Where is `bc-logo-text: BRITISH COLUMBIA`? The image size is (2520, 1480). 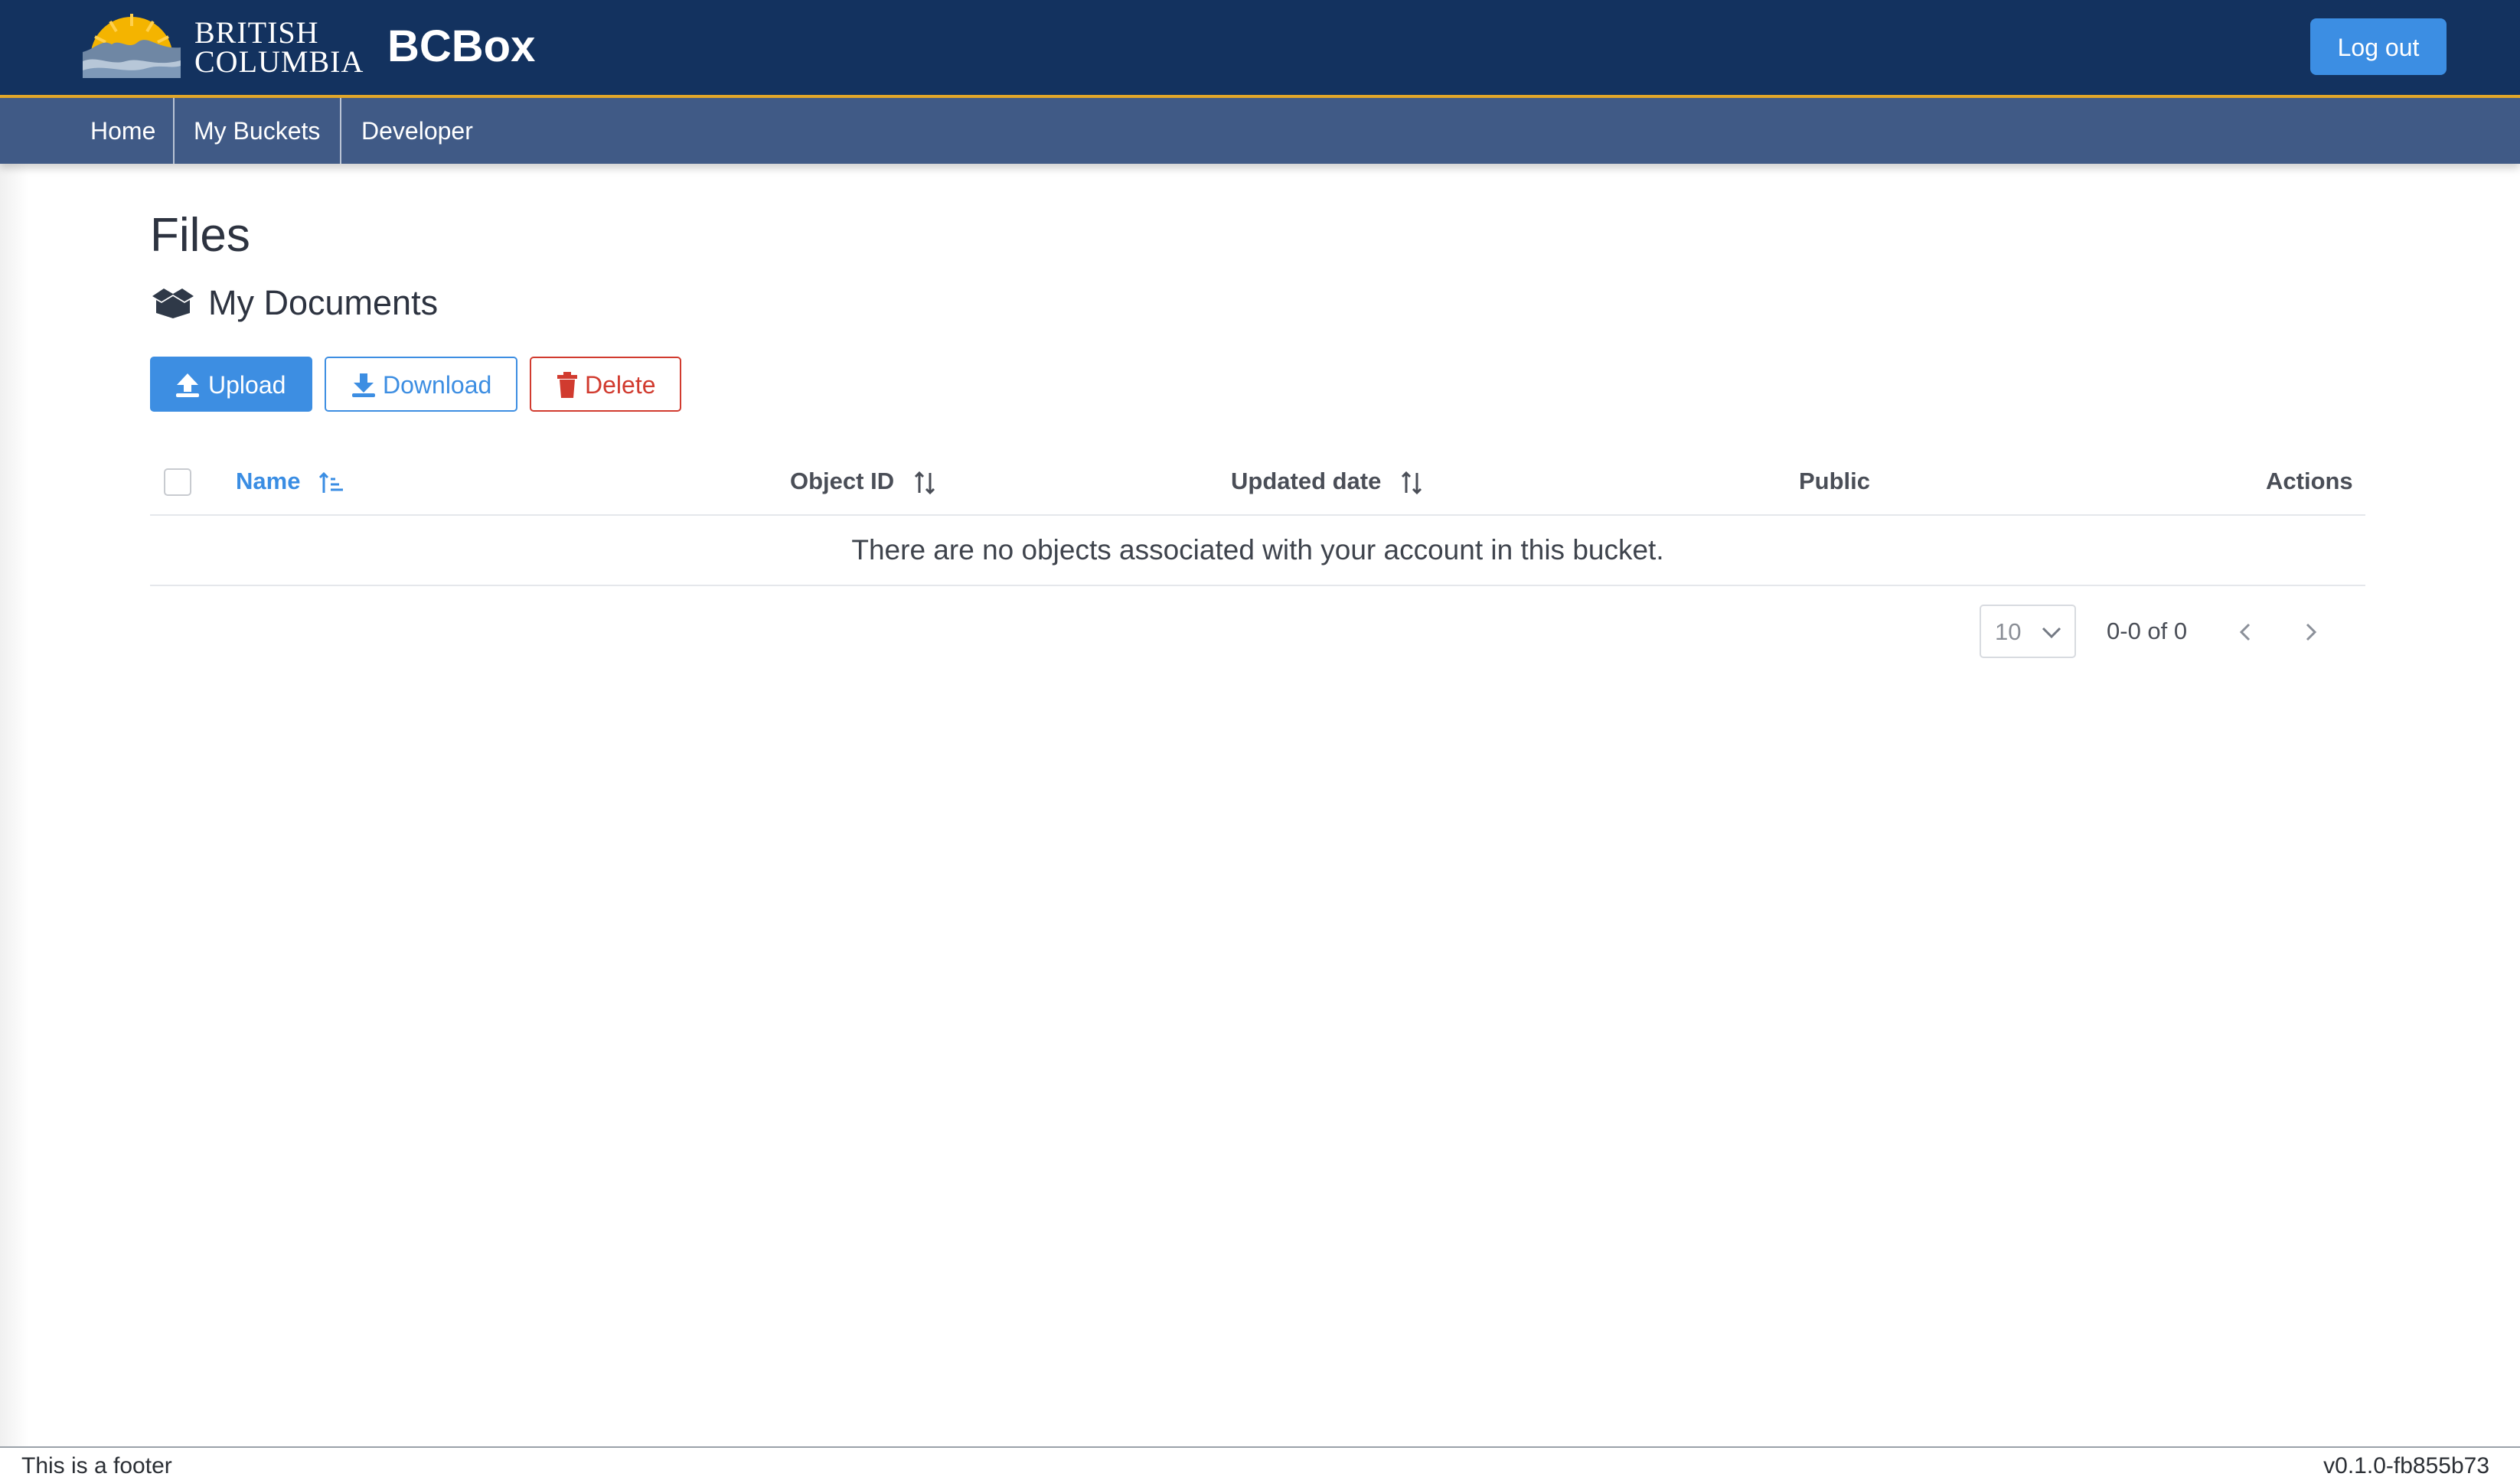
bc-logo-text: BRITISH COLUMBIA is located at coordinates (279, 48).